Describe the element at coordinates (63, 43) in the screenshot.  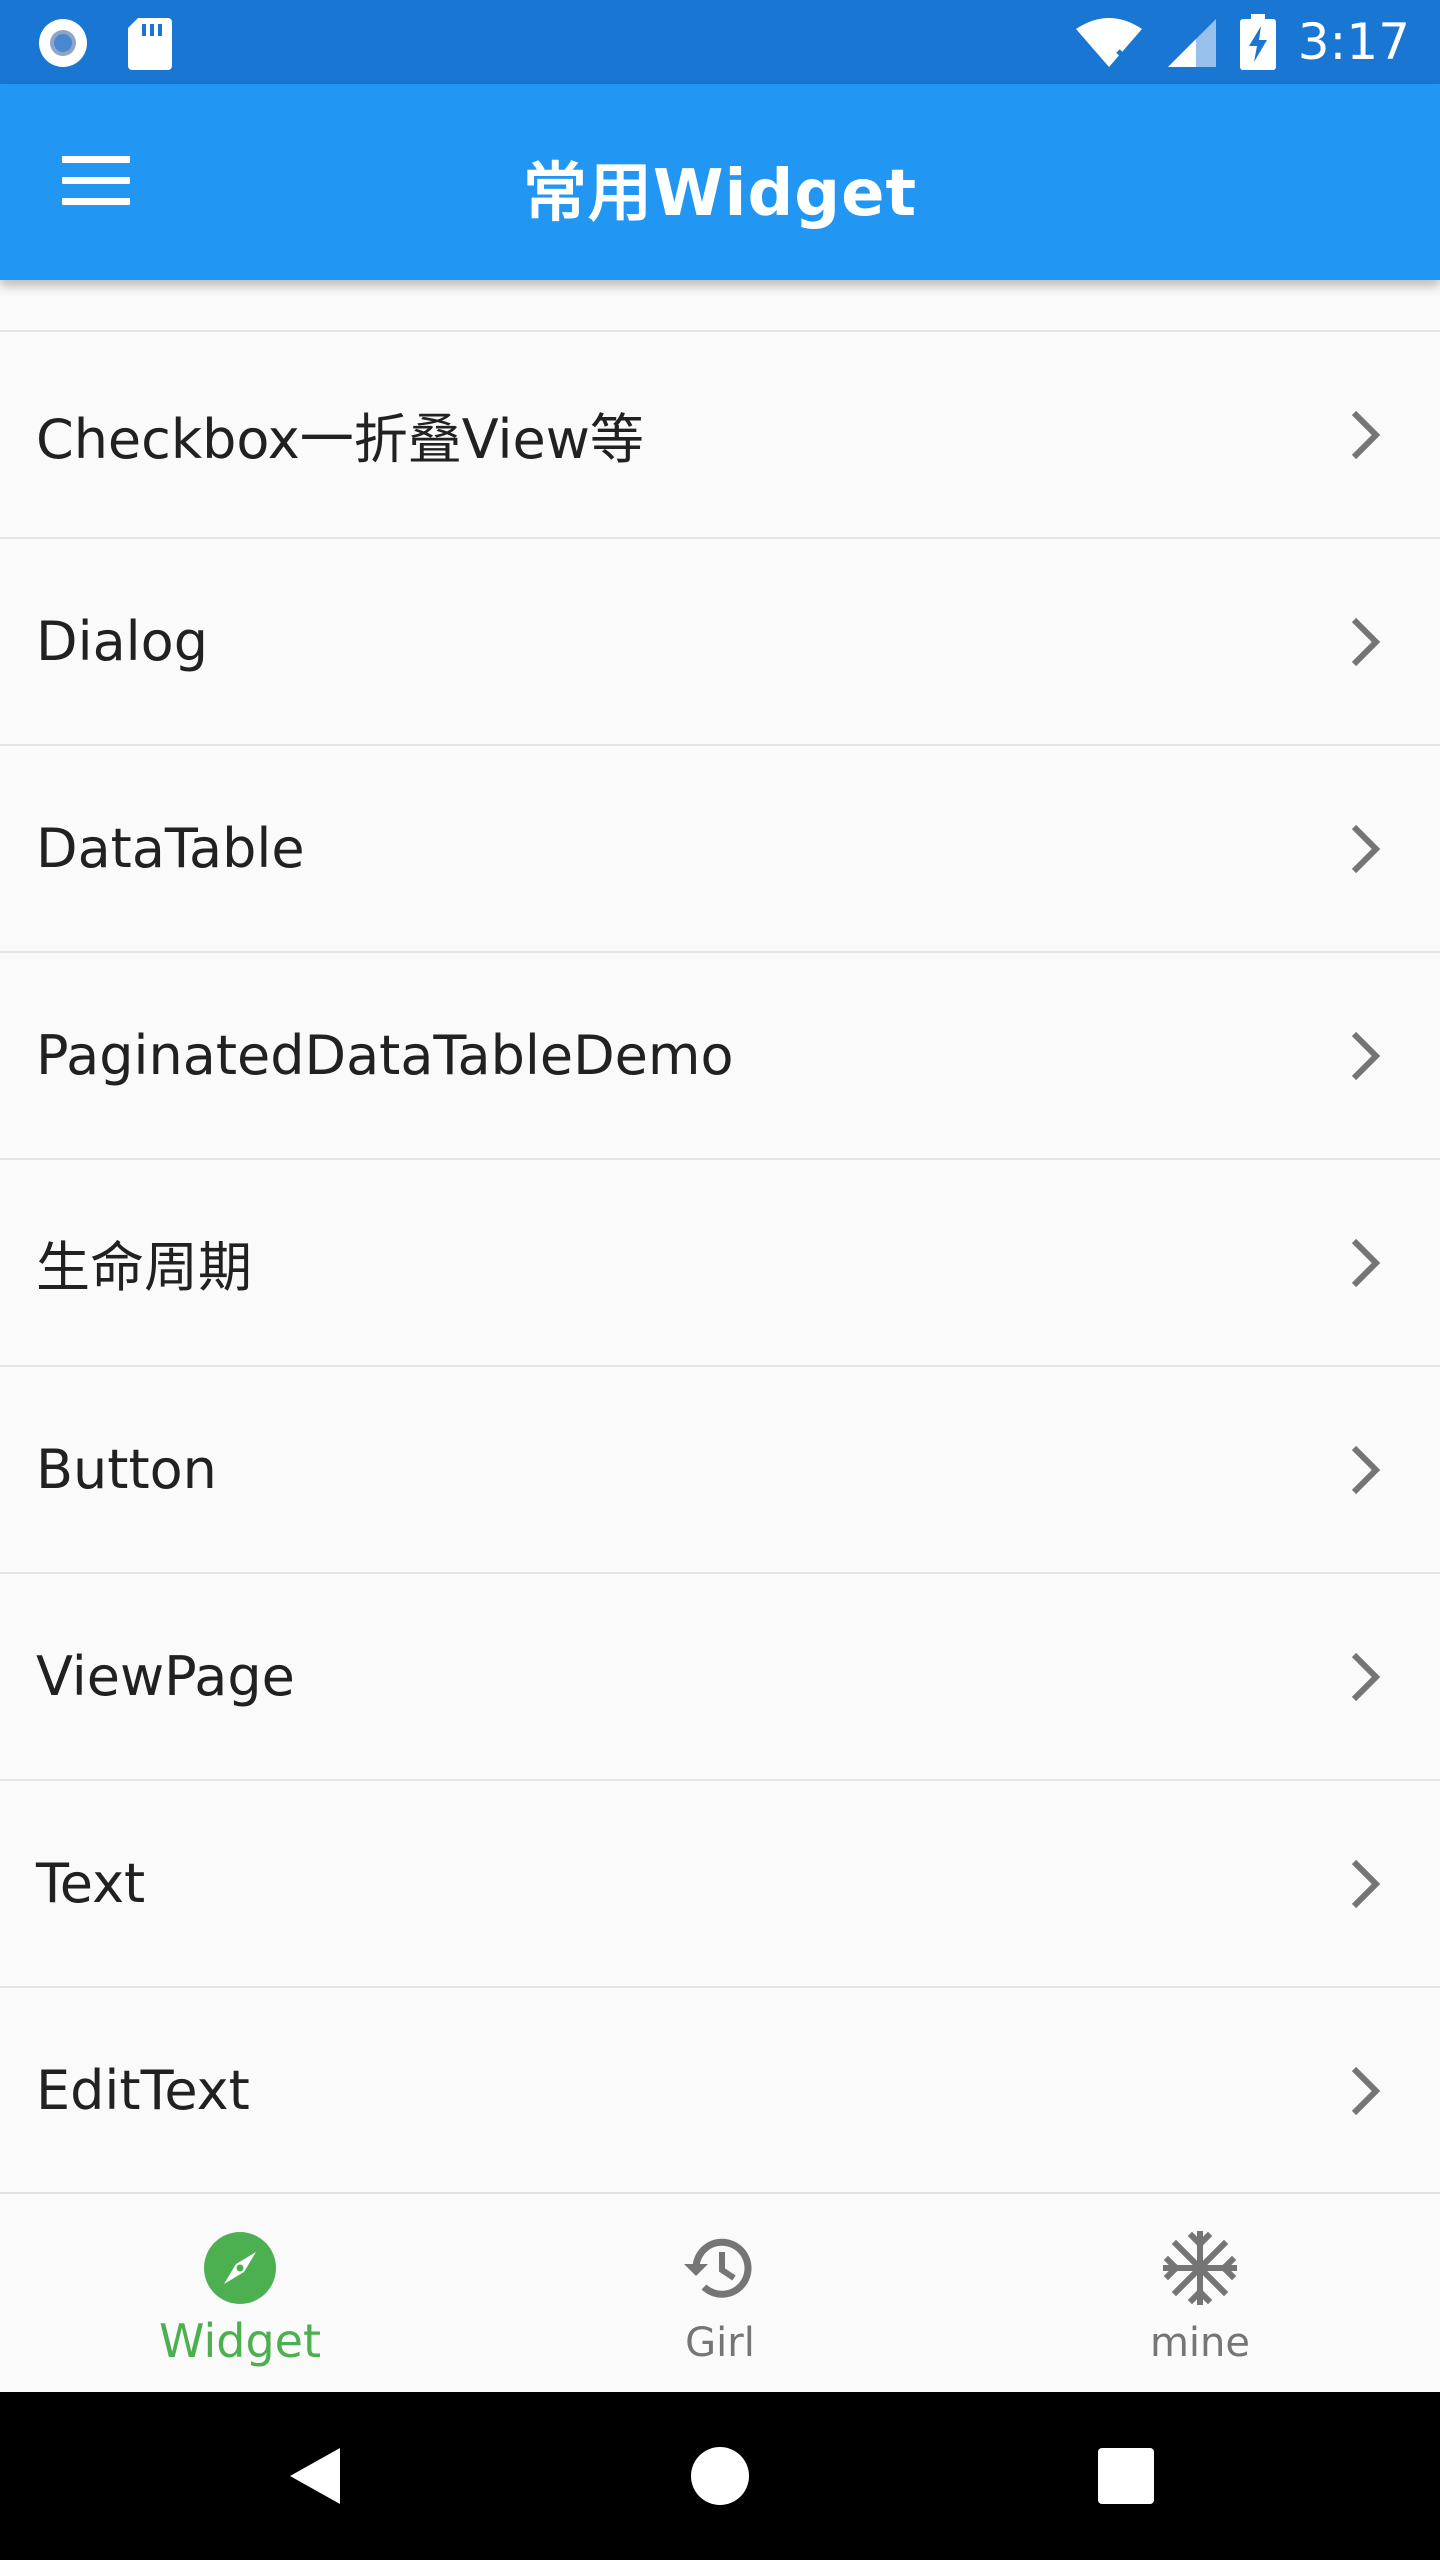
I see `record-icon` at that location.